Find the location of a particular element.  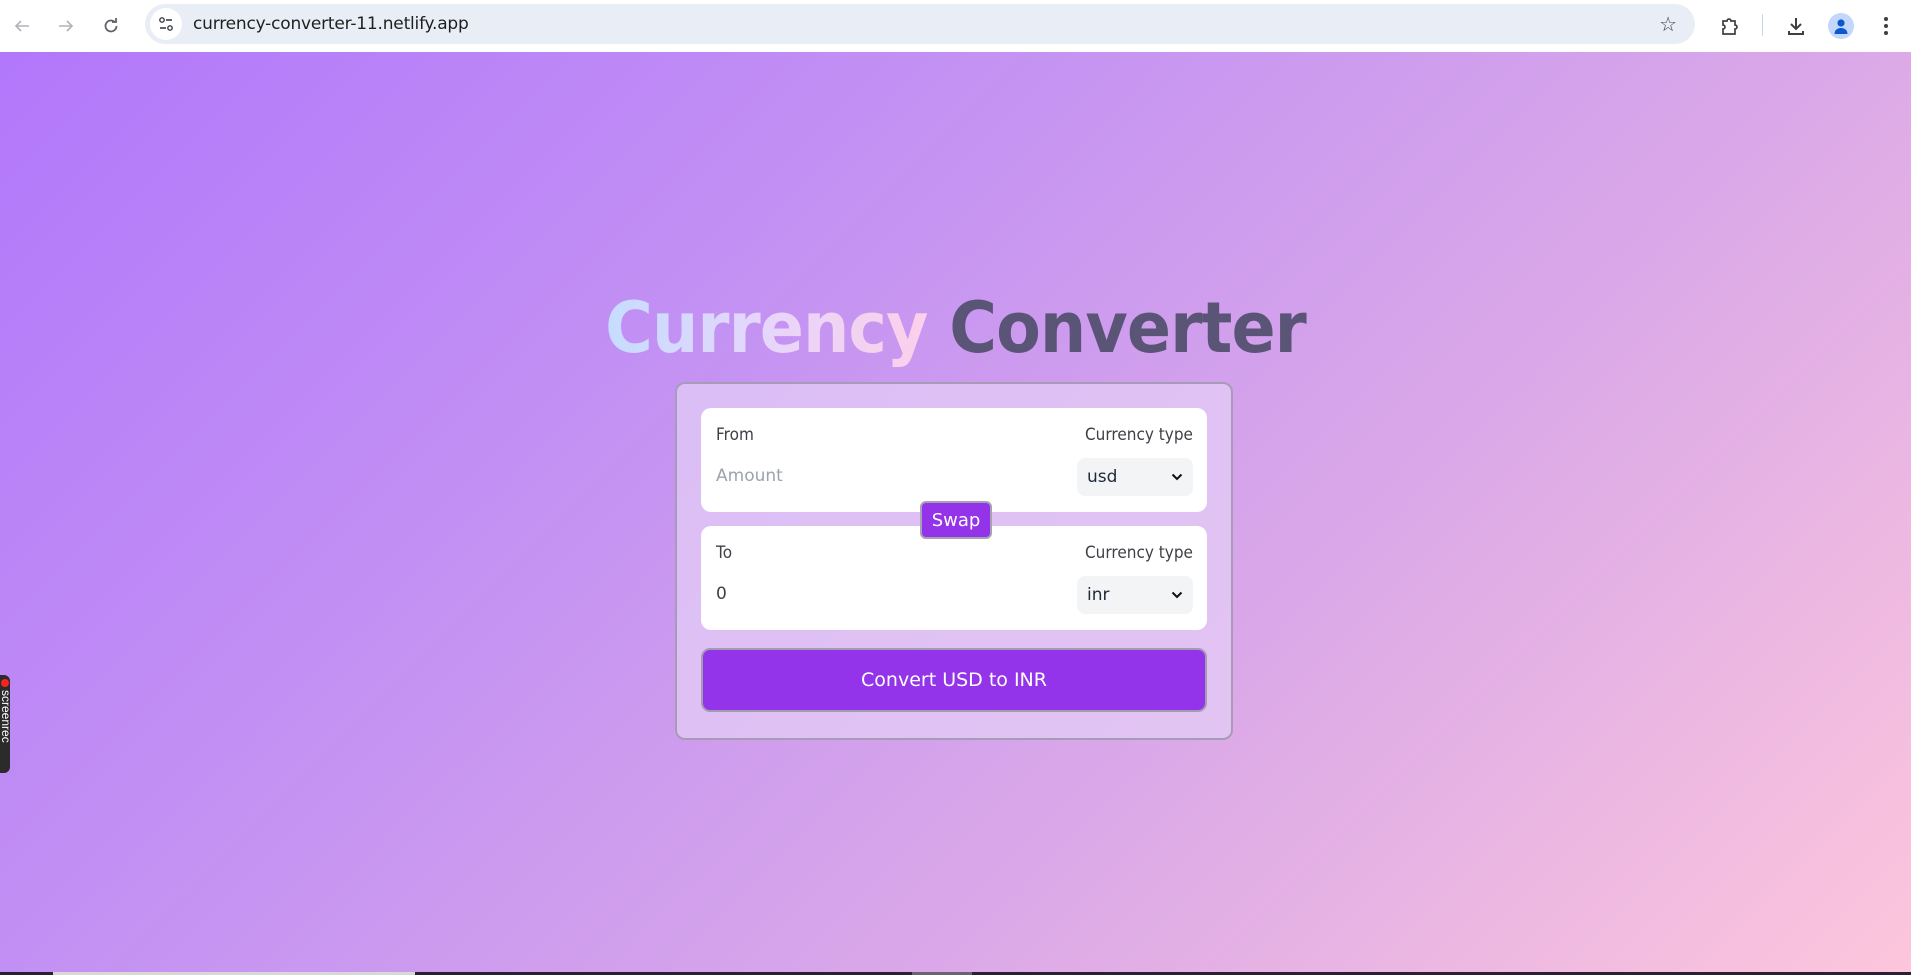

back-button is located at coordinates (22, 26).